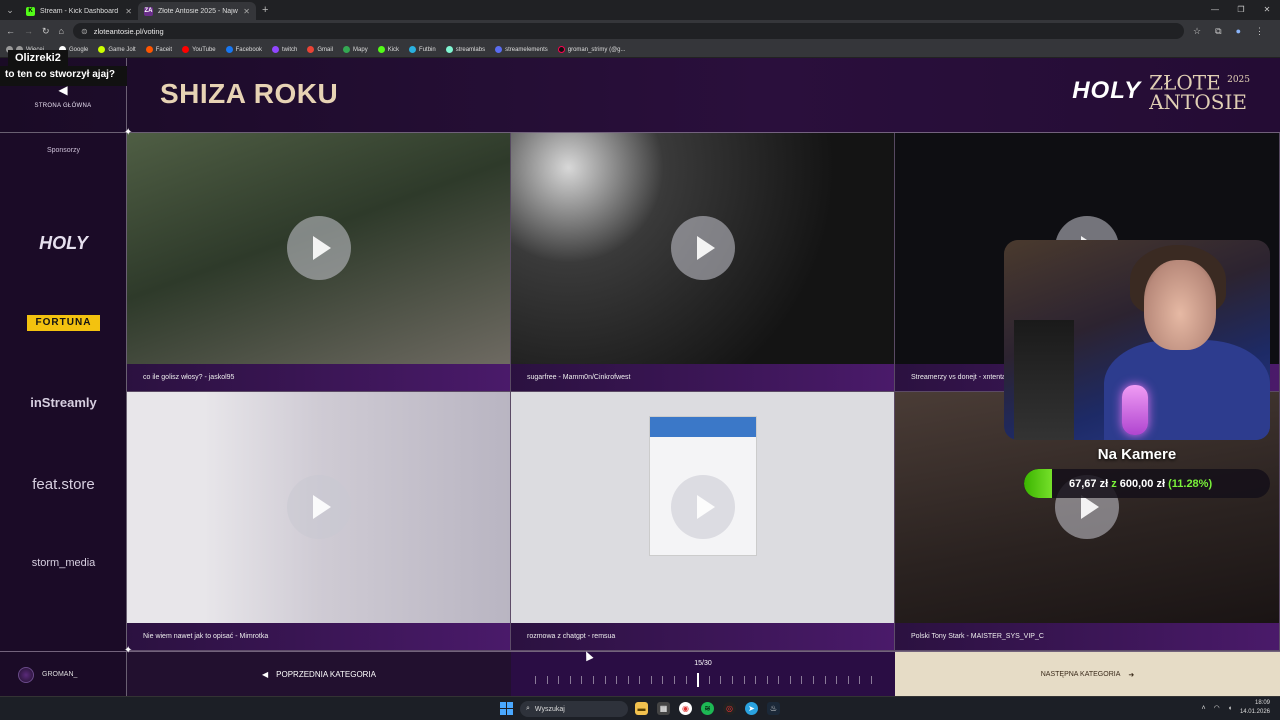 The width and height of the screenshot is (1280, 720). I want to click on microphone-icon, so click(1135, 410).